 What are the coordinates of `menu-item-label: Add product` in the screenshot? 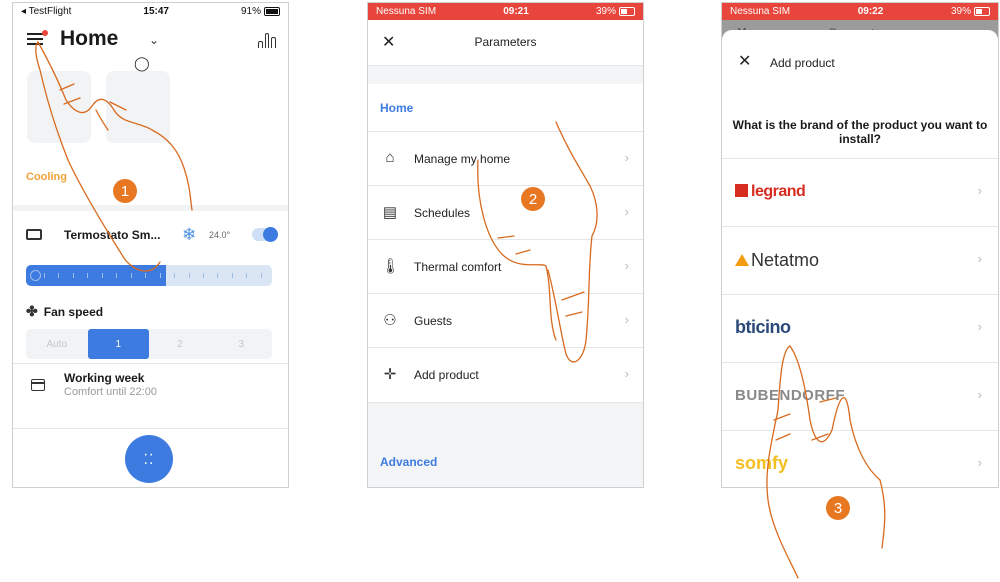 It's located at (446, 375).